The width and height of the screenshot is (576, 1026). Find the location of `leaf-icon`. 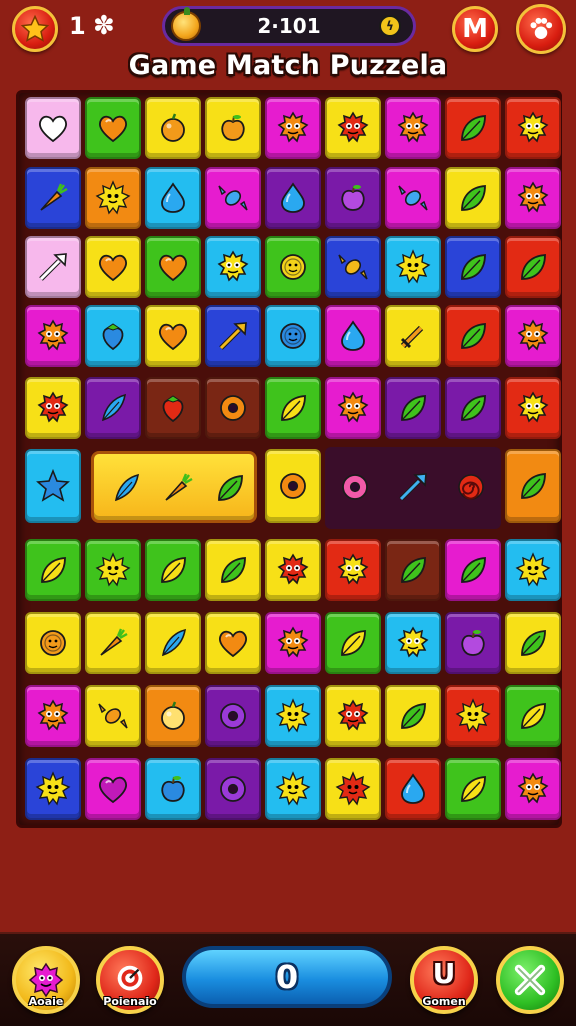

leaf-icon is located at coordinates (233, 570).